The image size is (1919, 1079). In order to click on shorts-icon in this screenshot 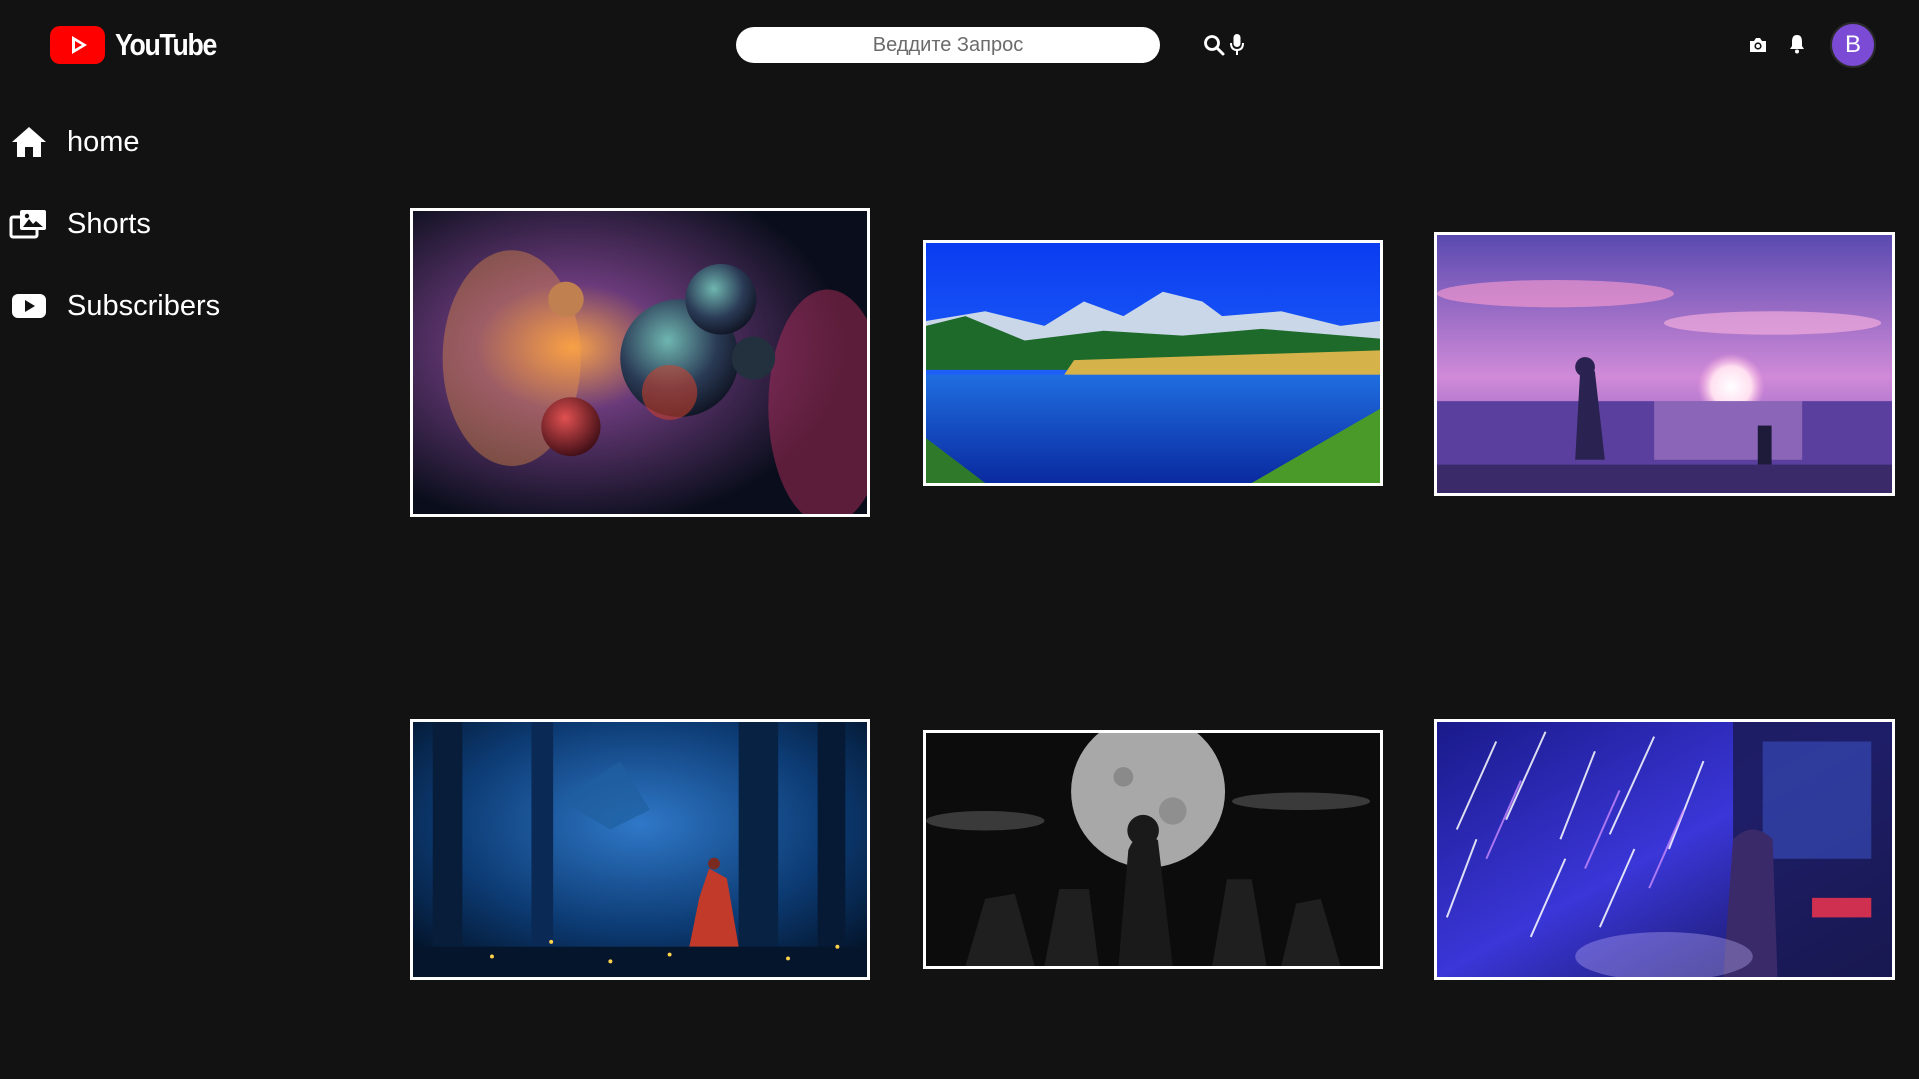, I will do `click(29, 224)`.